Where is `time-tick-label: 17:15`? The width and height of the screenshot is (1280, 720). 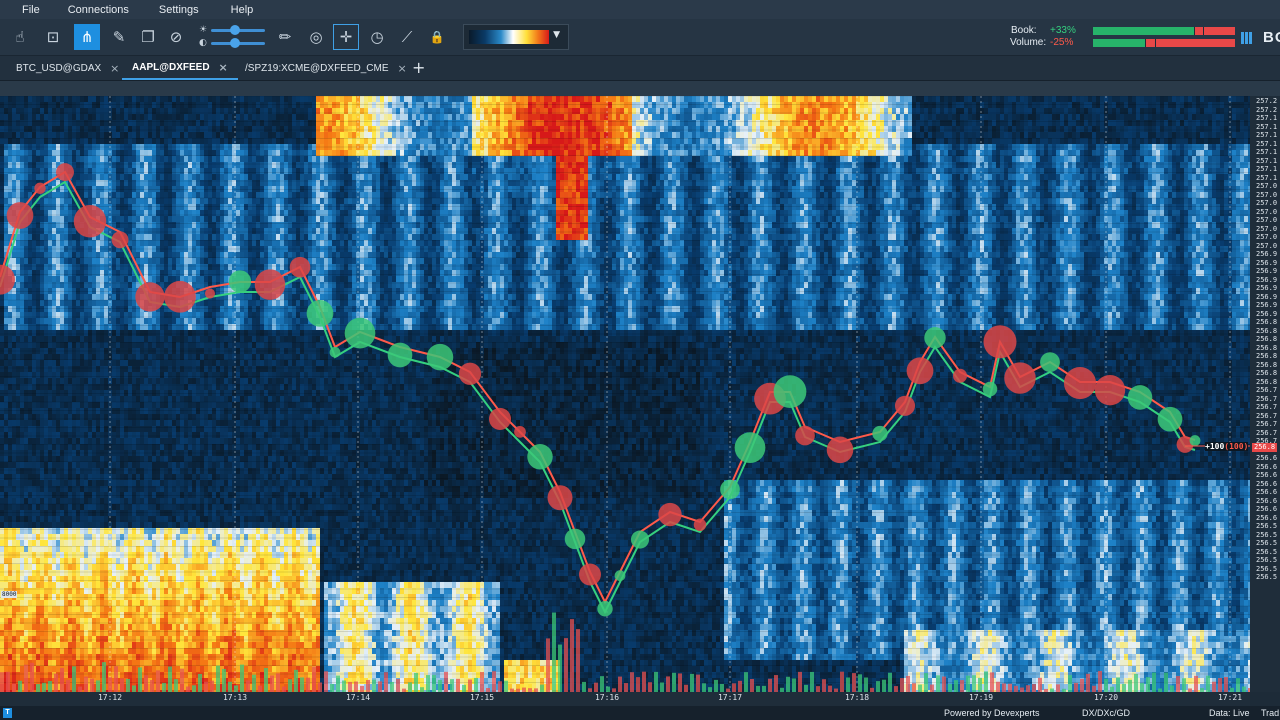 time-tick-label: 17:15 is located at coordinates (482, 697).